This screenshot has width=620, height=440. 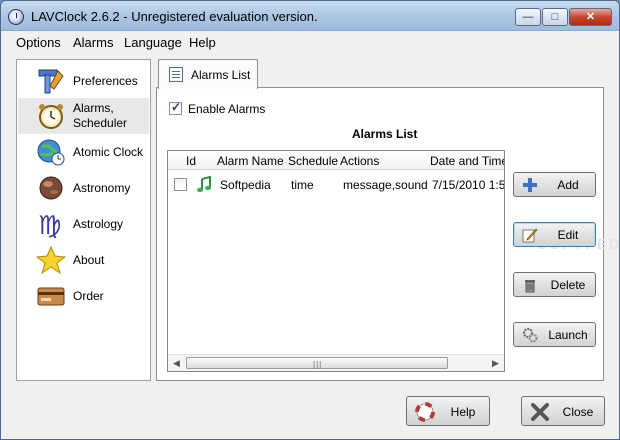 I want to click on app-clock-icon, so click(x=16, y=17).